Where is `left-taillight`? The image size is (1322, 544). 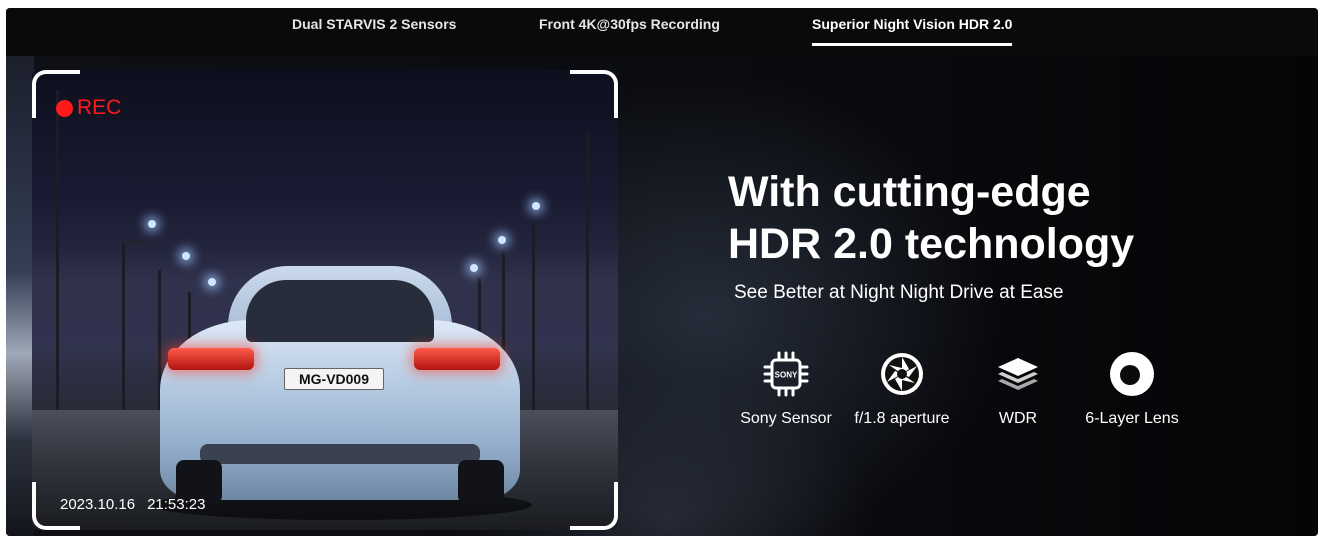
left-taillight is located at coordinates (211, 359).